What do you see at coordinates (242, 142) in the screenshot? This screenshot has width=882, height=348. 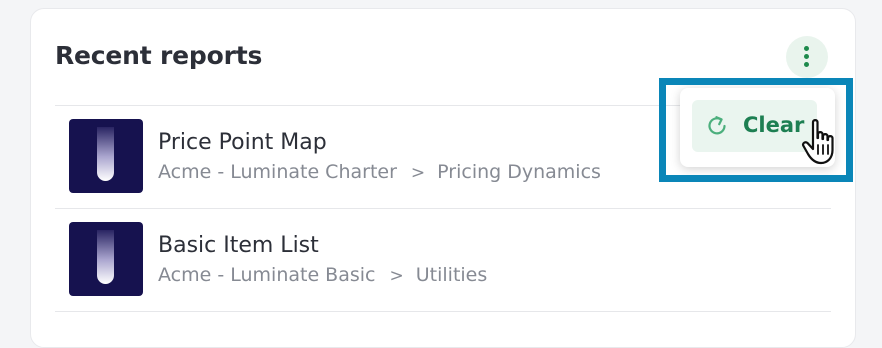 I see `report-title: Price Point Map` at bounding box center [242, 142].